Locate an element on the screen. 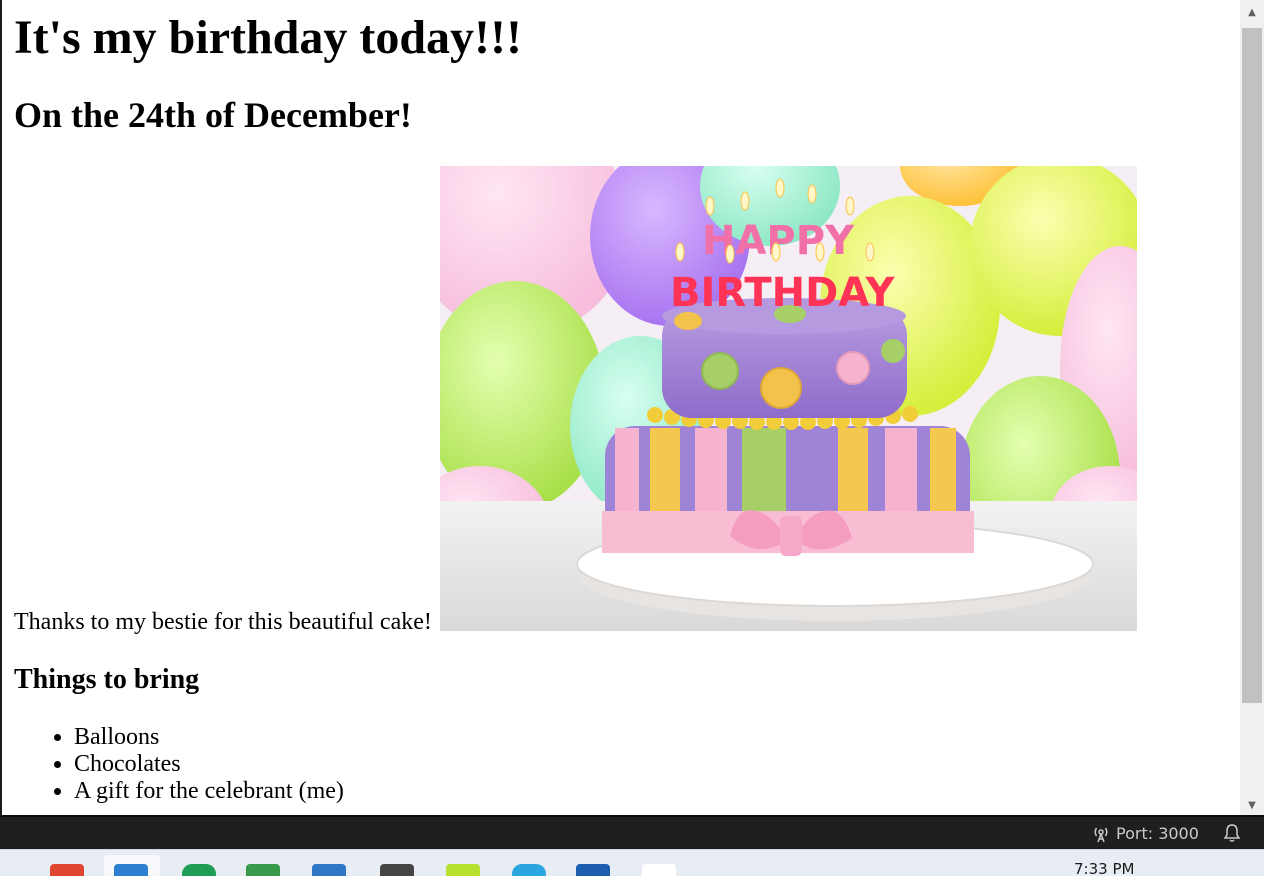 This screenshot has width=1264, height=876. port-status-item: Port: 3000 is located at coordinates (1145, 834).